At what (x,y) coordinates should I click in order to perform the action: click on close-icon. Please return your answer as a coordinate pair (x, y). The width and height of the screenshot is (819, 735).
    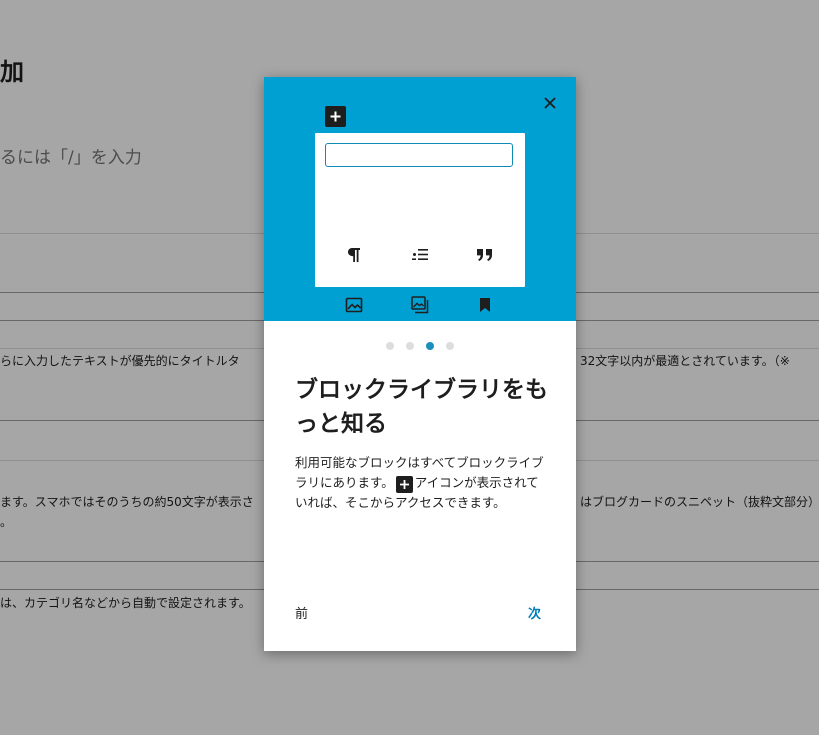
    Looking at the image, I should click on (550, 103).